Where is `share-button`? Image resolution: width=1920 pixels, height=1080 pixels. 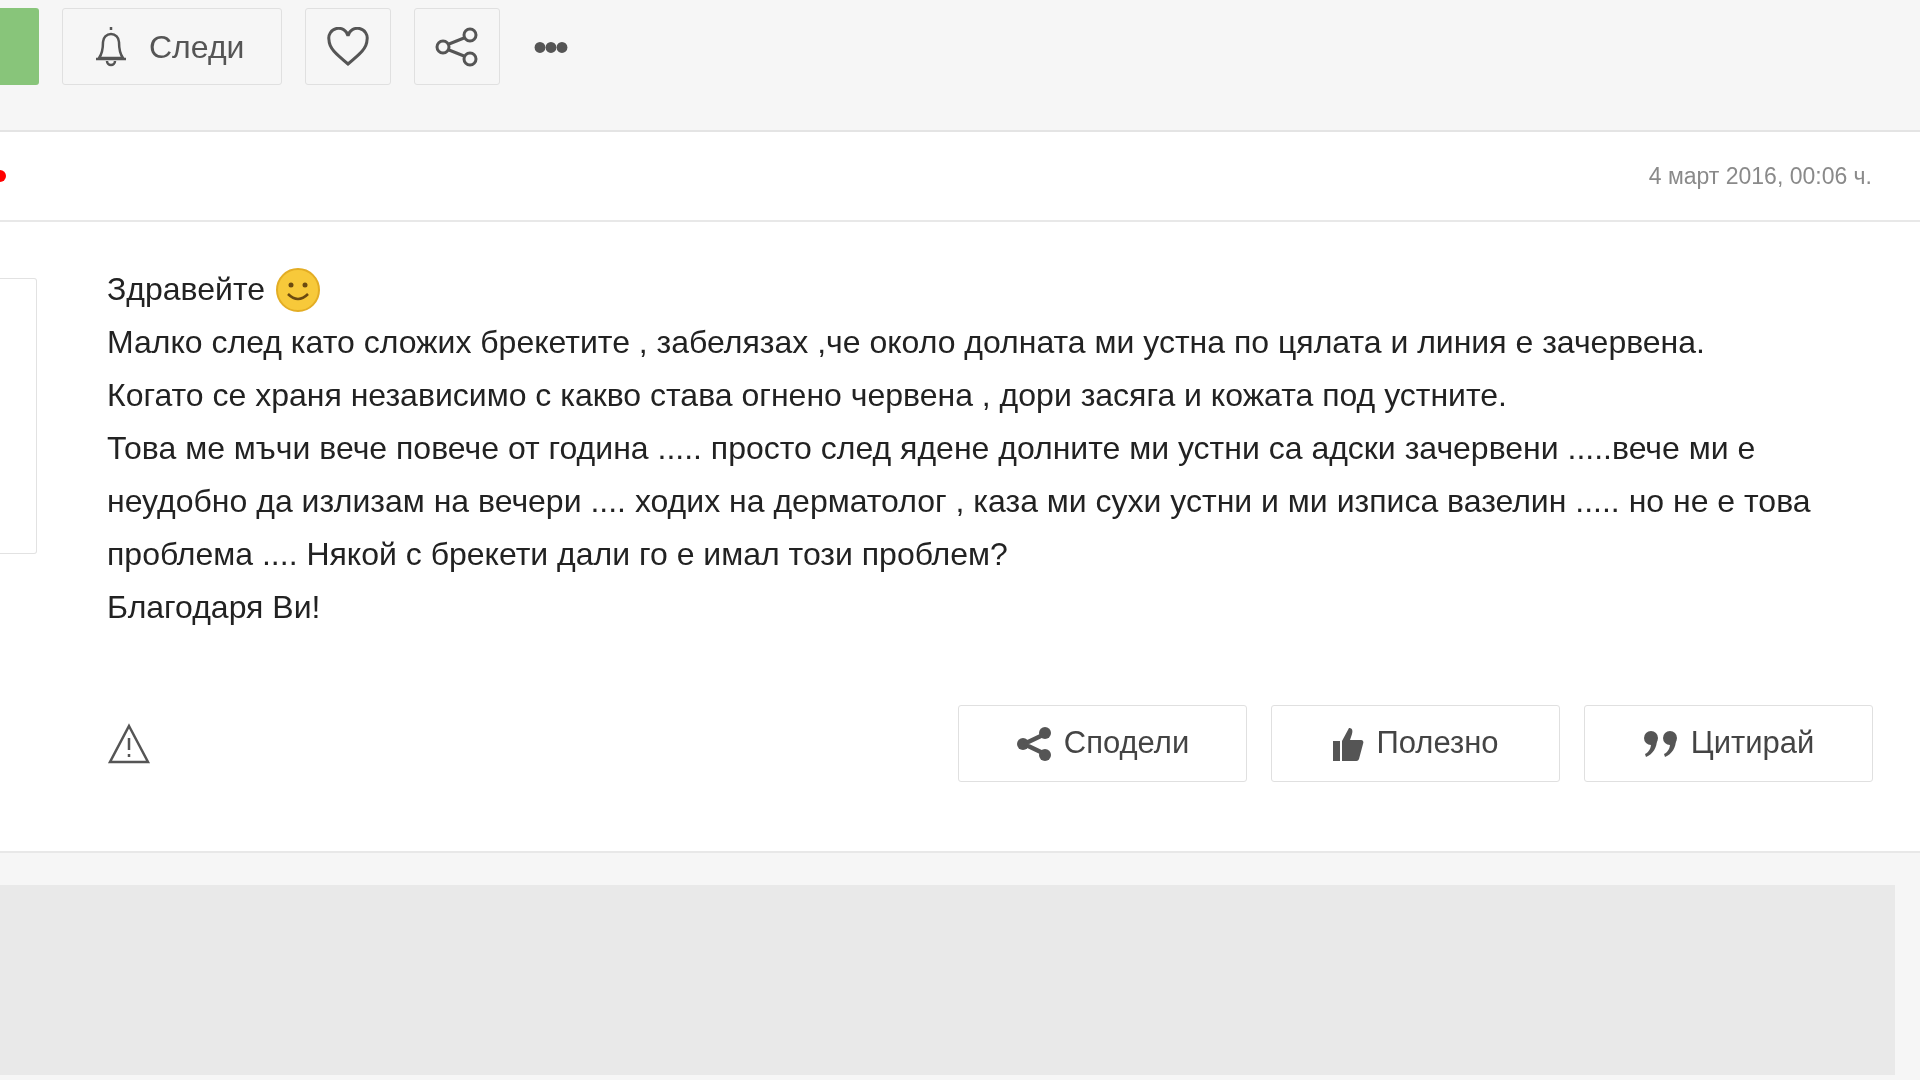 share-button is located at coordinates (457, 46).